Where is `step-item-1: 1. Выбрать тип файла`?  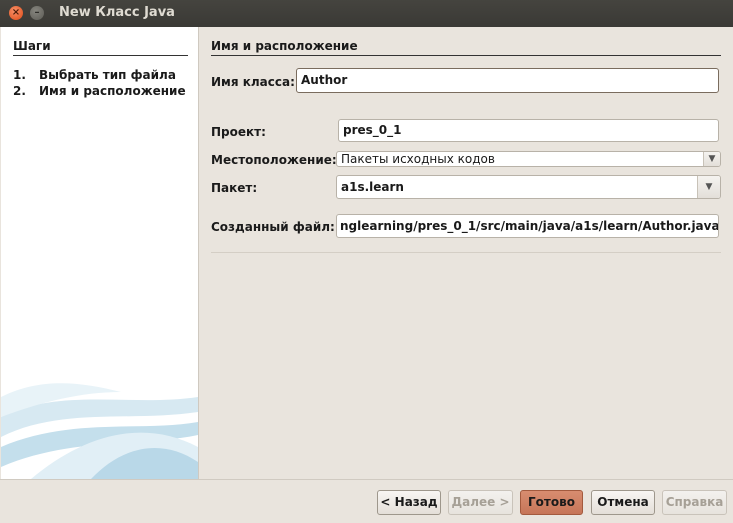 step-item-1: 1. Выбрать тип файла is located at coordinates (94, 75).